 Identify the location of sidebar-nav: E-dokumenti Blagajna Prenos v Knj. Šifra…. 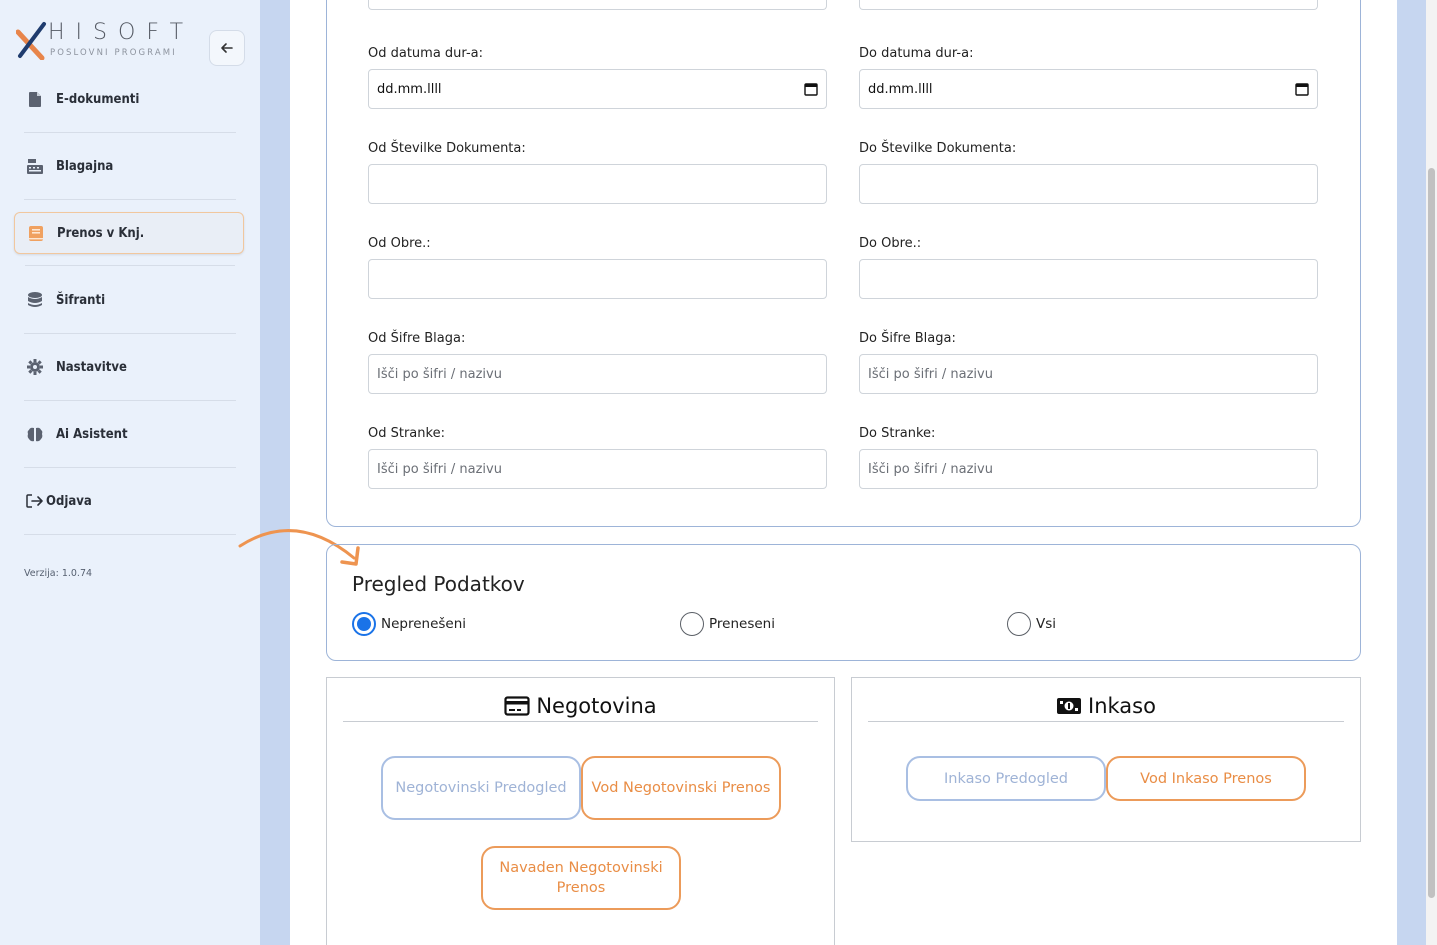
(129, 312).